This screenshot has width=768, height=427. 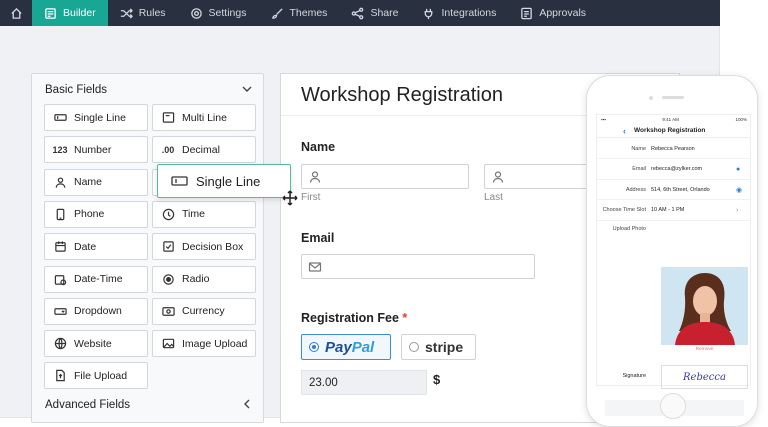 What do you see at coordinates (624, 131) in the screenshot?
I see `back-icon: ‹` at bounding box center [624, 131].